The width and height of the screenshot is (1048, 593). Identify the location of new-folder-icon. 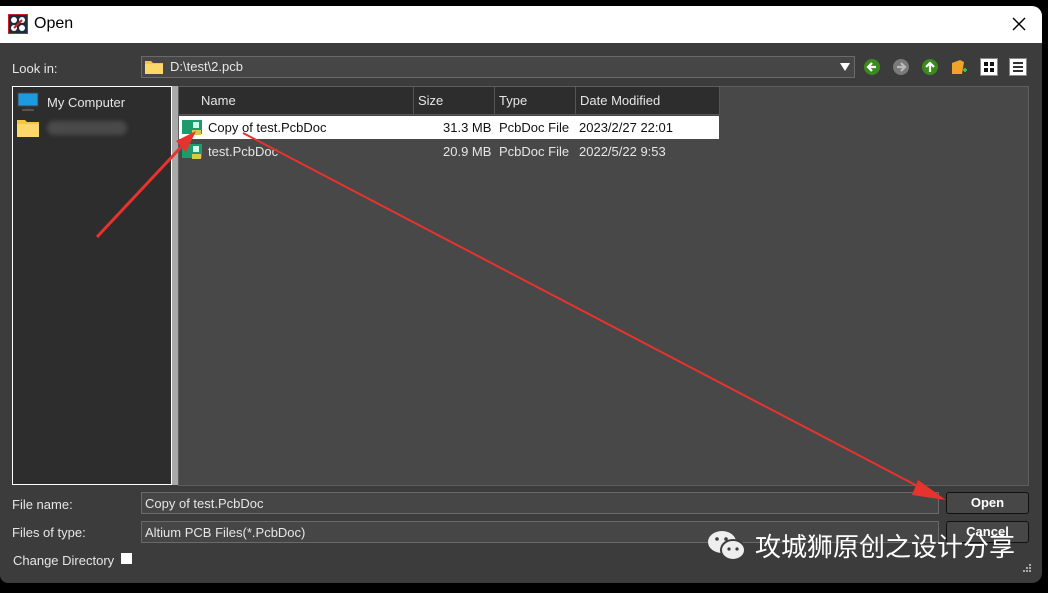
(959, 67).